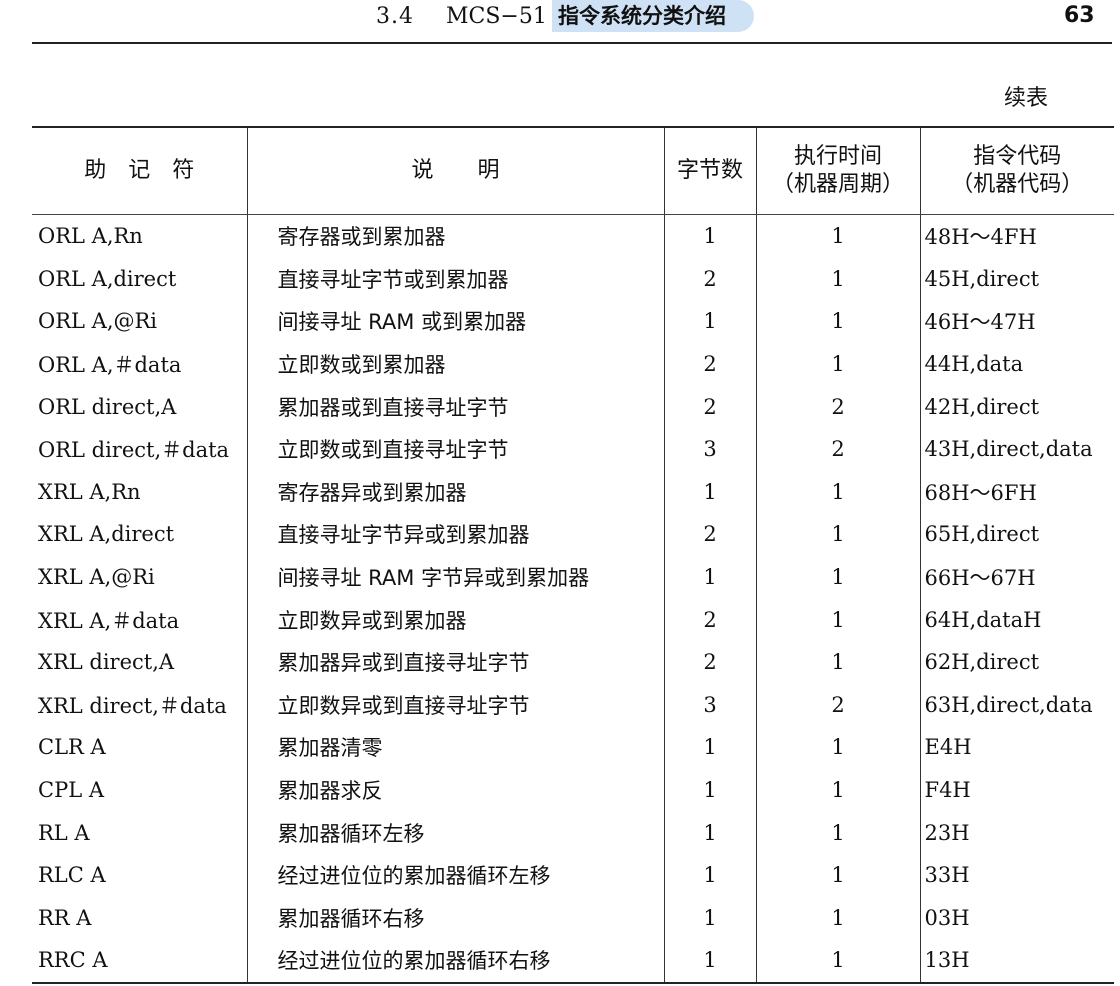  I want to click on table-row: RL A 累加器循环左移 1 1 23H, so click(573, 832).